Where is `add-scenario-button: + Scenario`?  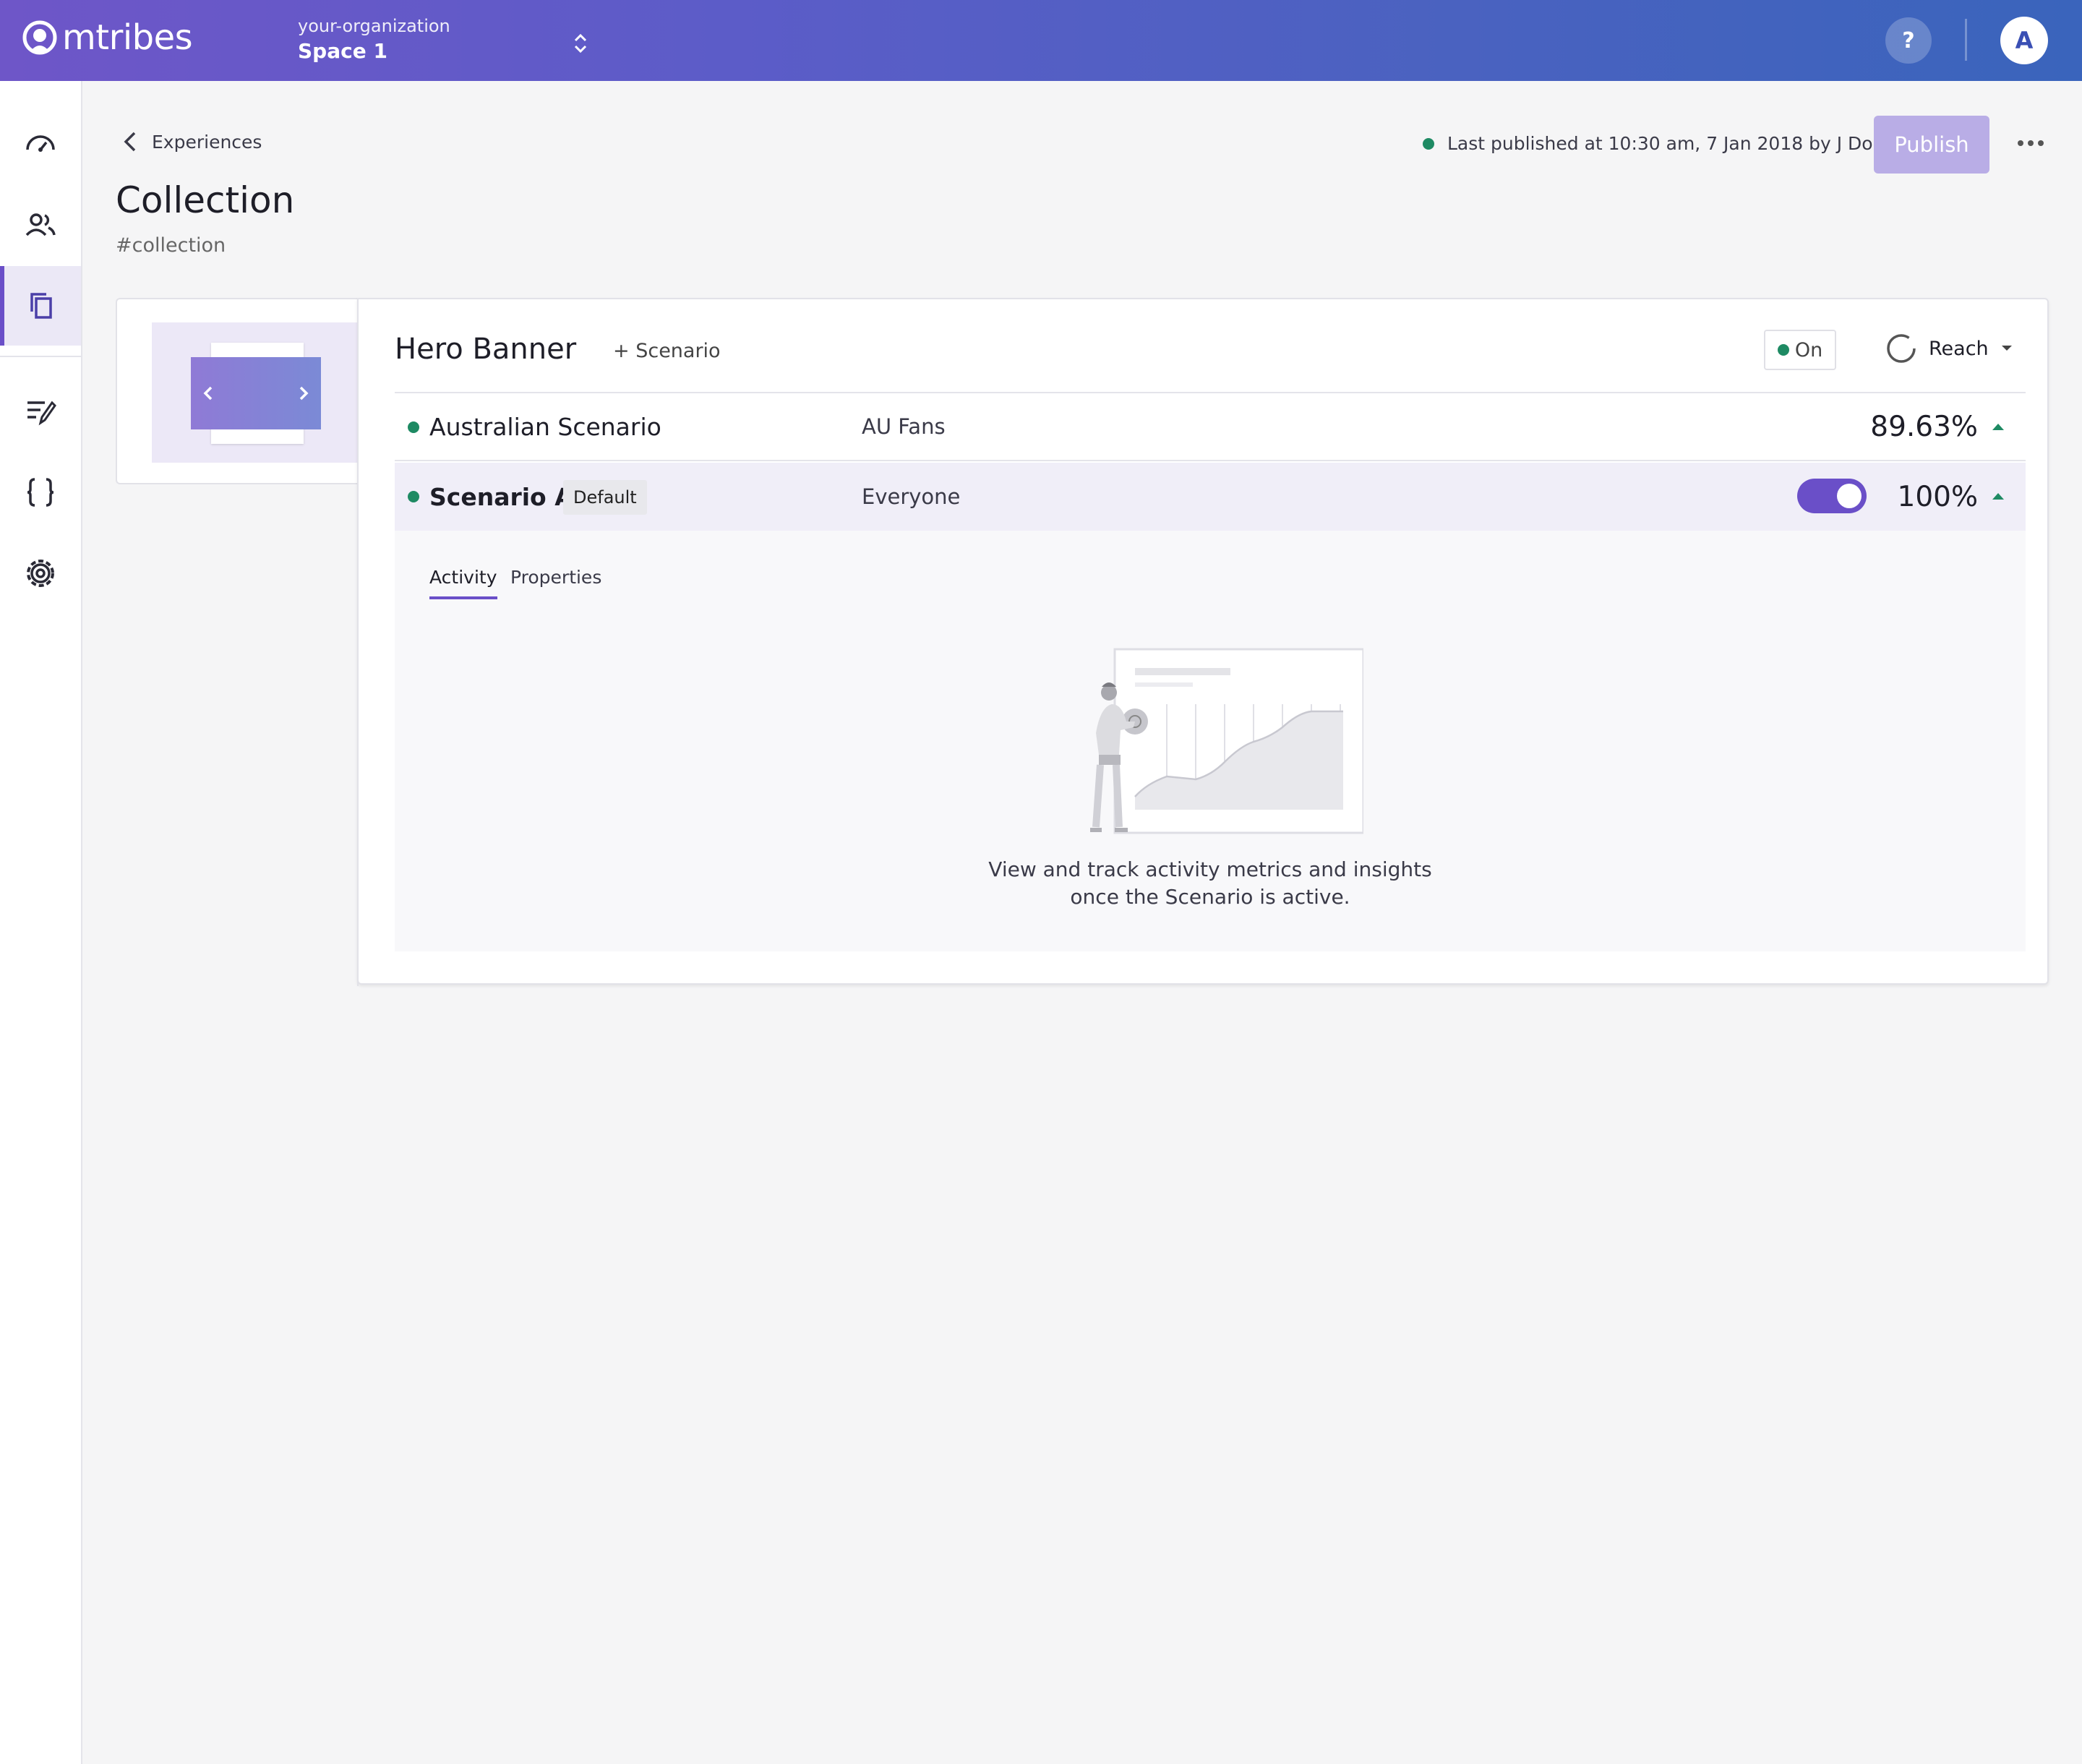 add-scenario-button: + Scenario is located at coordinates (667, 351).